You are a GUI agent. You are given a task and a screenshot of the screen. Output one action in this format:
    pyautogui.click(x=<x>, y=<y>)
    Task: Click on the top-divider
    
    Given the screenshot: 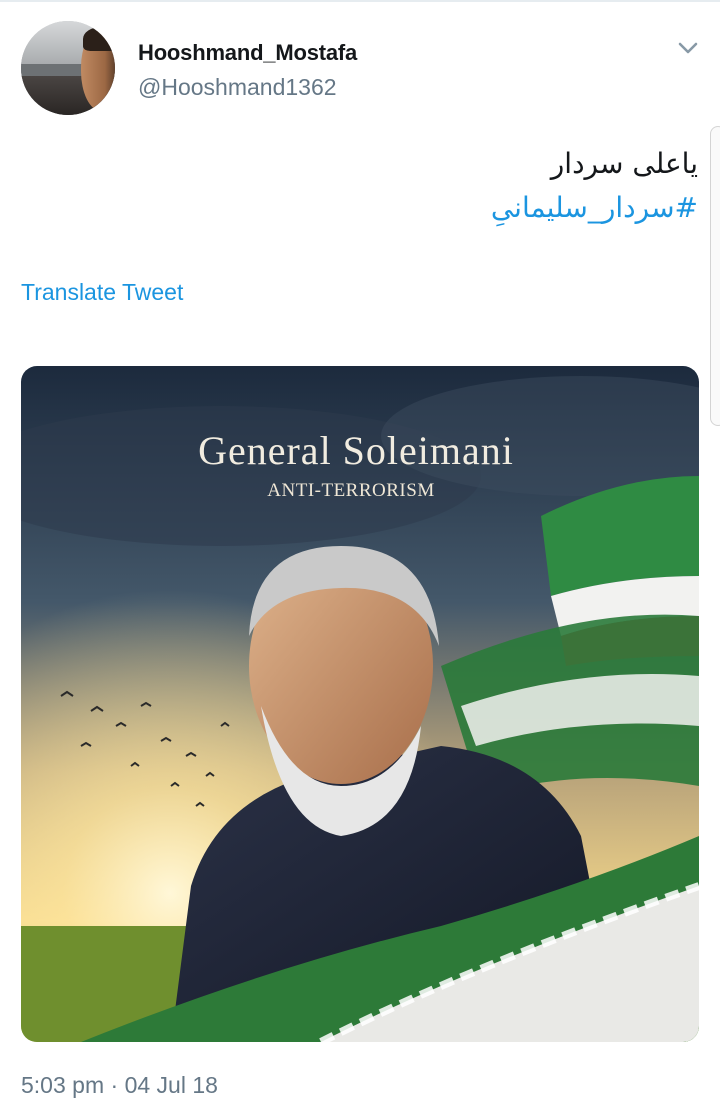 What is the action you would take?
    pyautogui.click(x=360, y=1)
    